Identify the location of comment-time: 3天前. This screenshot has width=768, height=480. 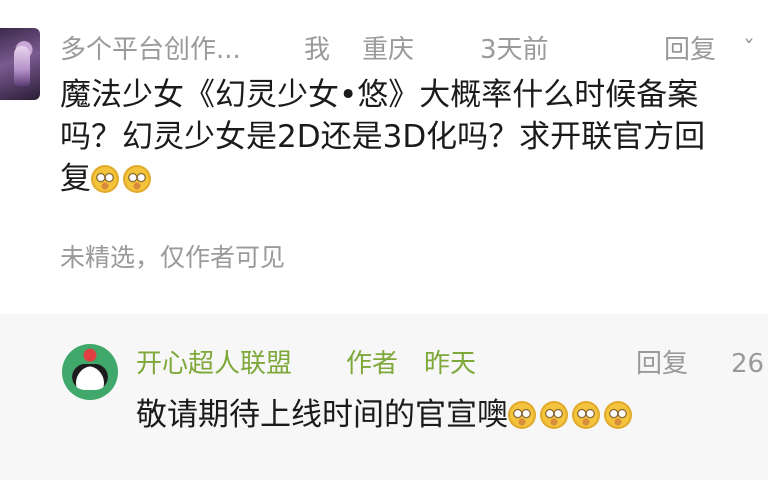
(514, 50).